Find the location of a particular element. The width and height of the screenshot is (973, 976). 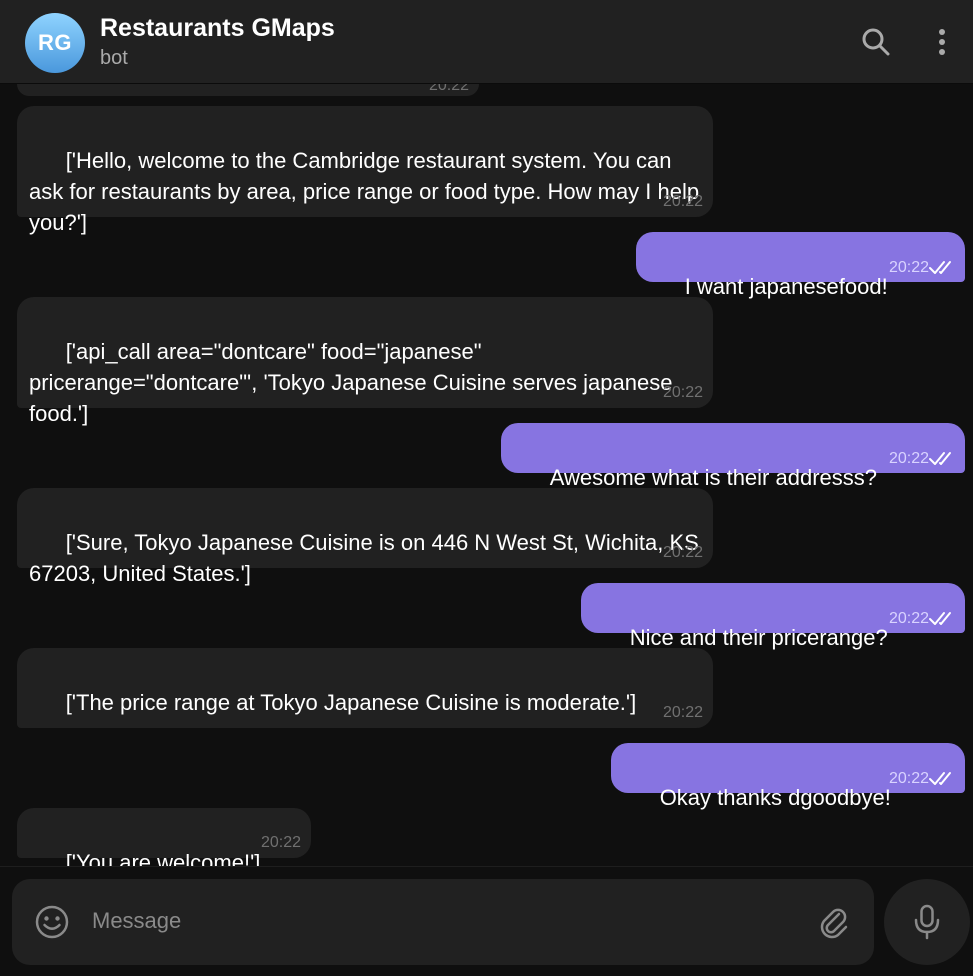

chat-title: Restaurants GMaps is located at coordinates (217, 28).